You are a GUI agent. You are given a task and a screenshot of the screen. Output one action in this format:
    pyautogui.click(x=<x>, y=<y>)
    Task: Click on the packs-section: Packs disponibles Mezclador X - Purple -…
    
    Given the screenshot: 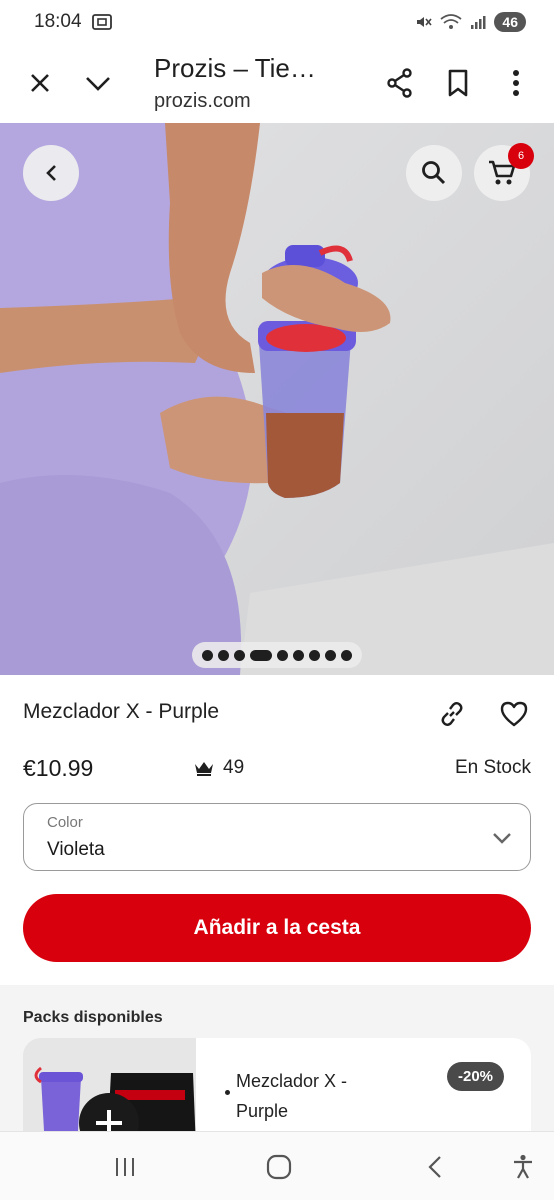 What is the action you would take?
    pyautogui.click(x=277, y=1066)
    